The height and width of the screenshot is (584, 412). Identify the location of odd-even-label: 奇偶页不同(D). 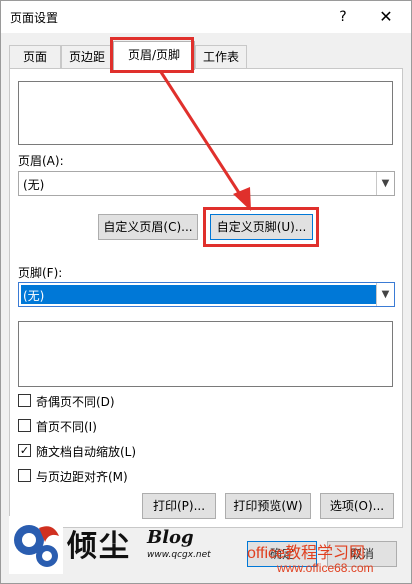
(75, 402).